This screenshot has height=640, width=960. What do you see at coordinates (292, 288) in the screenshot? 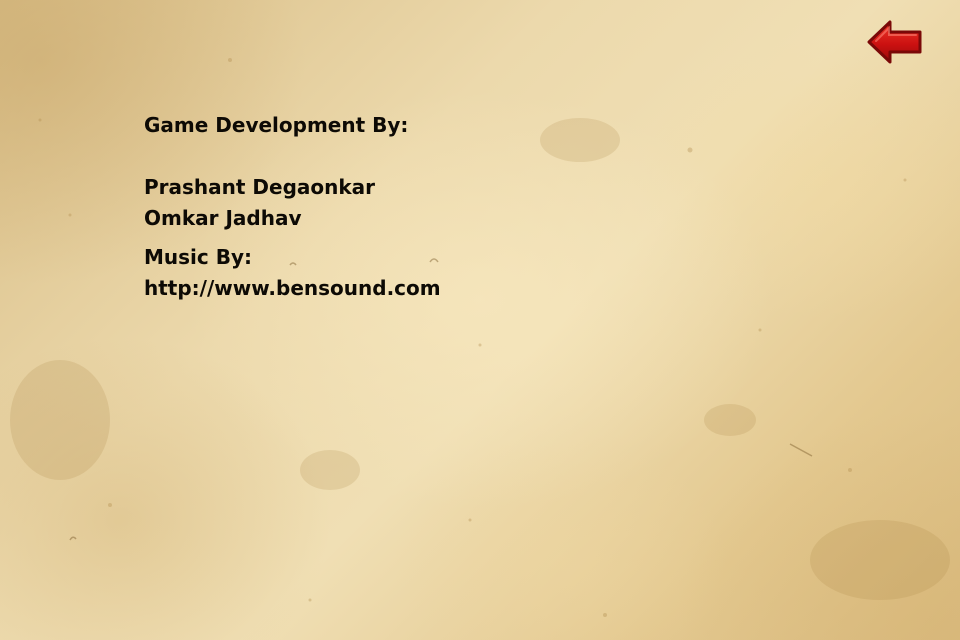
I see `music-source-link: http://www.bensound.com` at bounding box center [292, 288].